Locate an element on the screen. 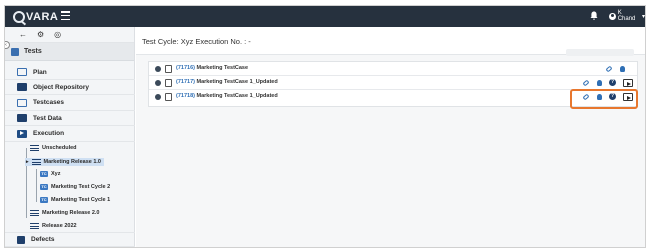 This screenshot has height=252, width=650. page-title: Test Cycle: Xyz Execution No. : - is located at coordinates (196, 41).